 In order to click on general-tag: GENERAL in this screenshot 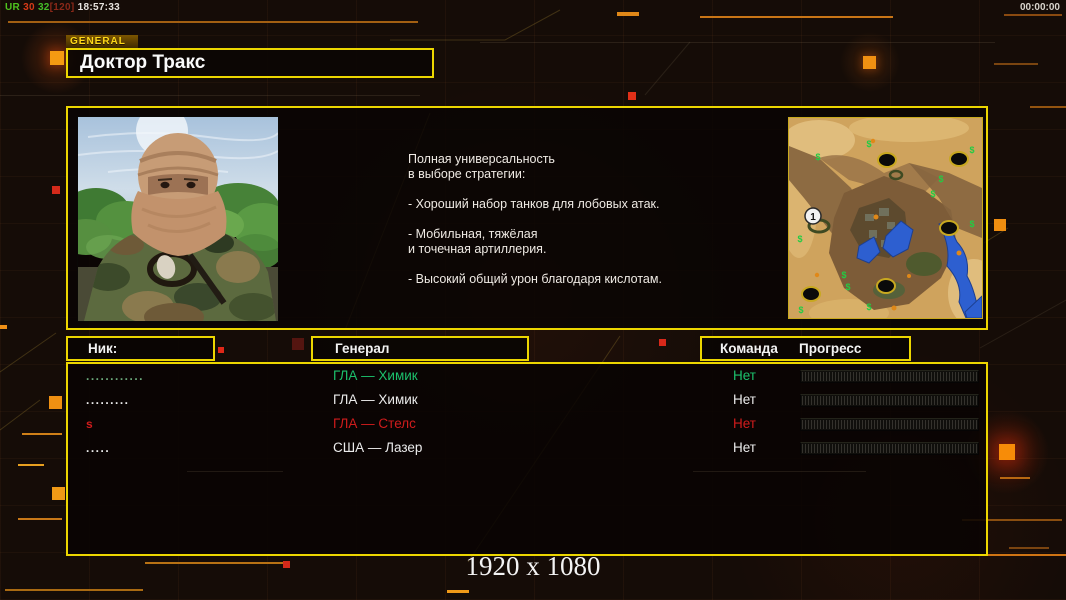, I will do `click(102, 41)`.